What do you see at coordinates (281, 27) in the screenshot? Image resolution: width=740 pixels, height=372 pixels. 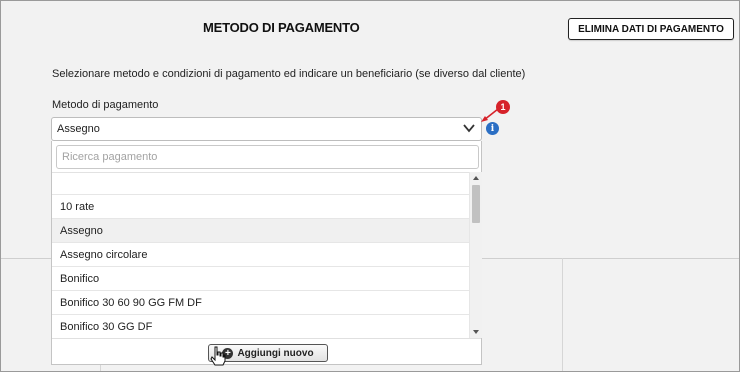 I see `page-title: METODO DI PAGAMENTO` at bounding box center [281, 27].